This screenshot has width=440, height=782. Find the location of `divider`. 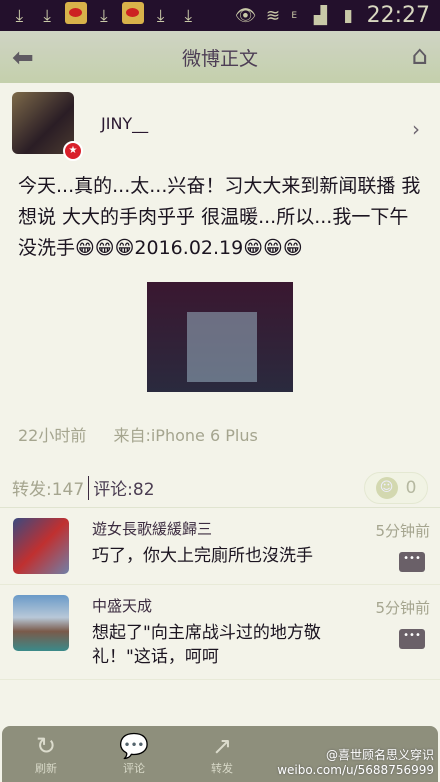

divider is located at coordinates (89, 487).